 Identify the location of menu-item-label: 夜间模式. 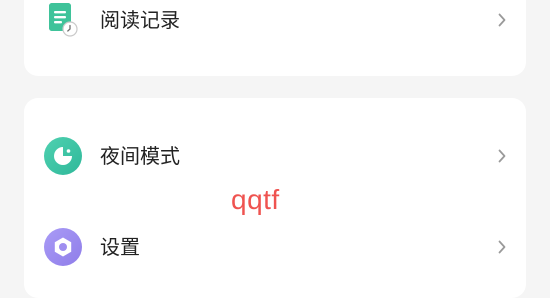
(140, 156).